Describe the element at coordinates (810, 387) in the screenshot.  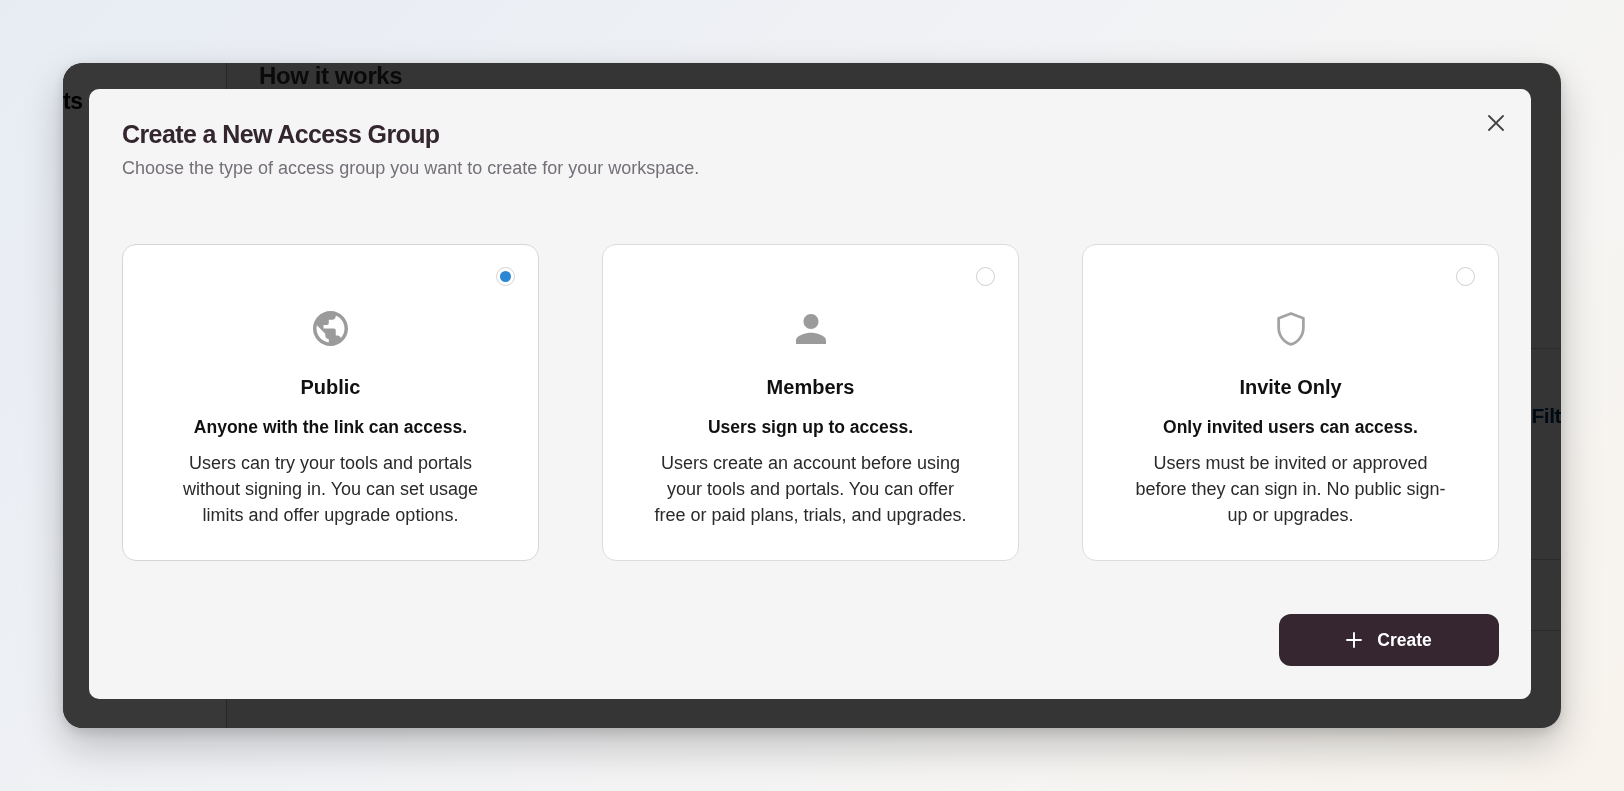
I see `option-title: Members` at that location.